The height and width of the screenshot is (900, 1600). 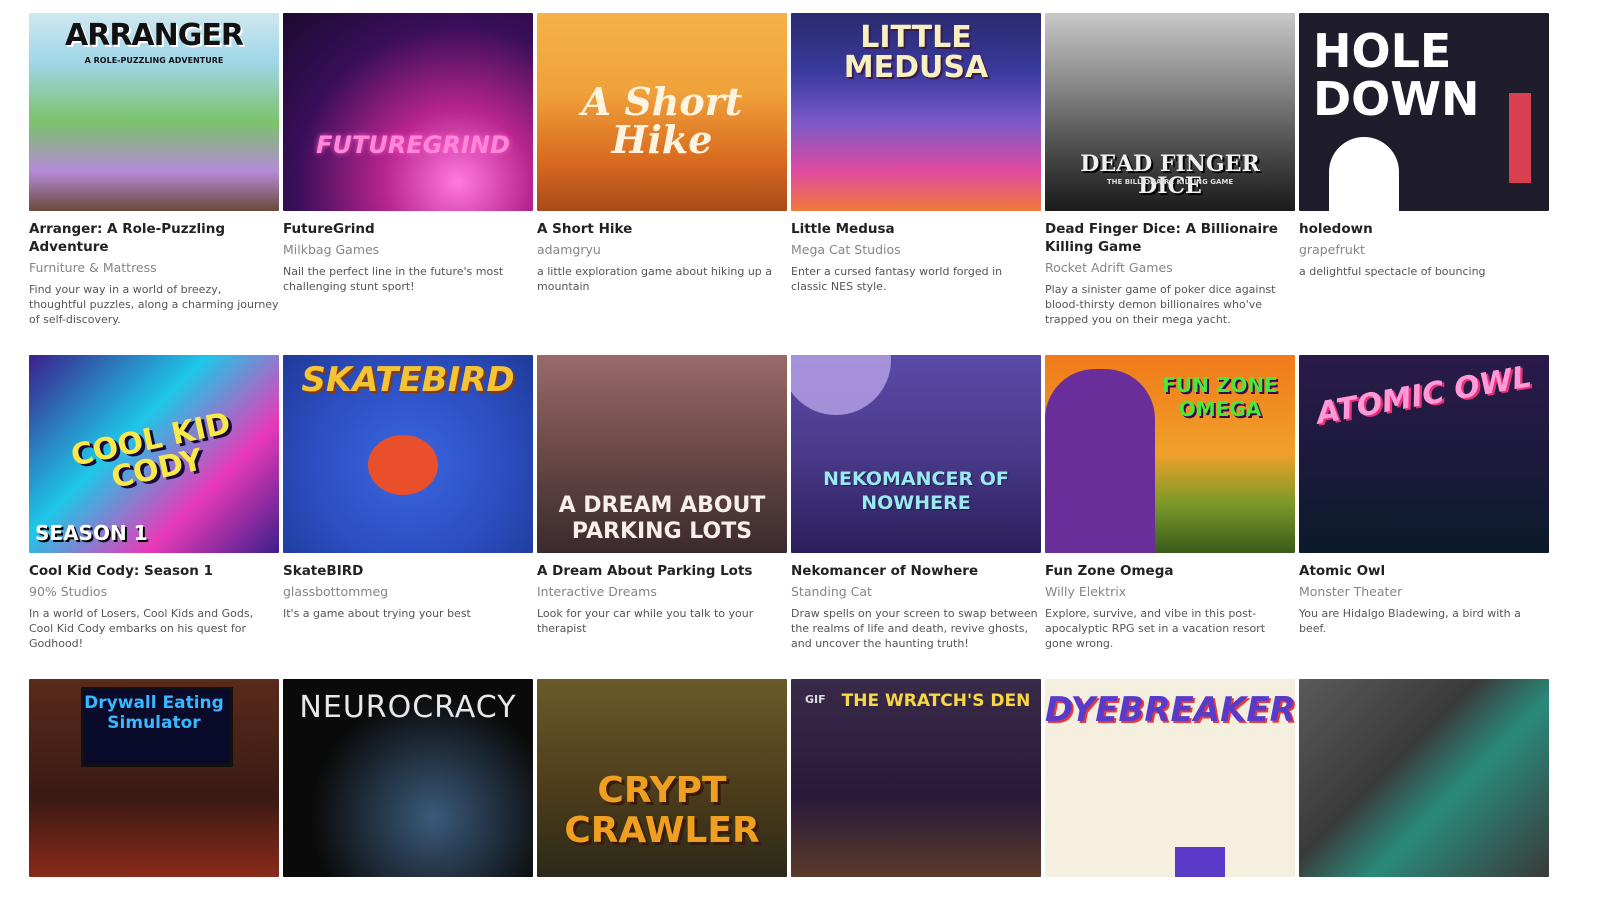 What do you see at coordinates (408, 229) in the screenshot?
I see `game-title: FutureGrind` at bounding box center [408, 229].